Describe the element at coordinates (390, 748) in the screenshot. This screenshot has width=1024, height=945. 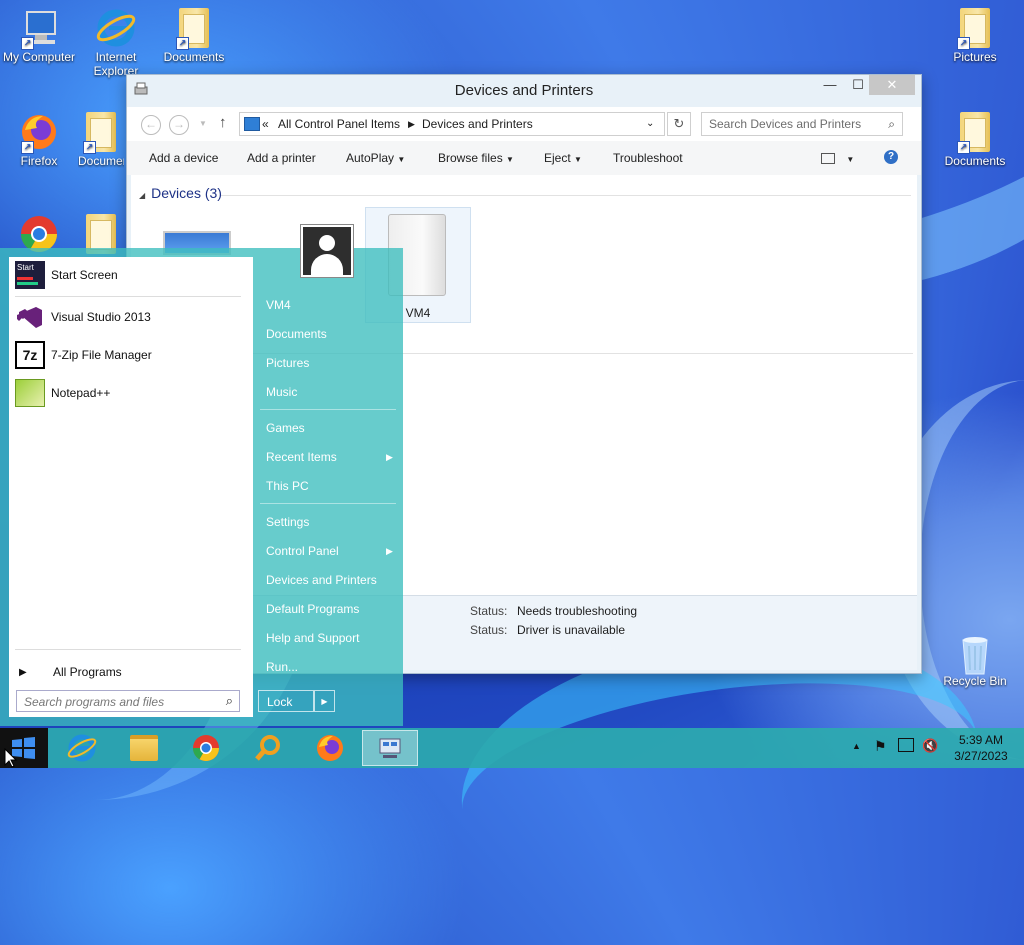
I see `taskbar-devices-and-printers` at that location.